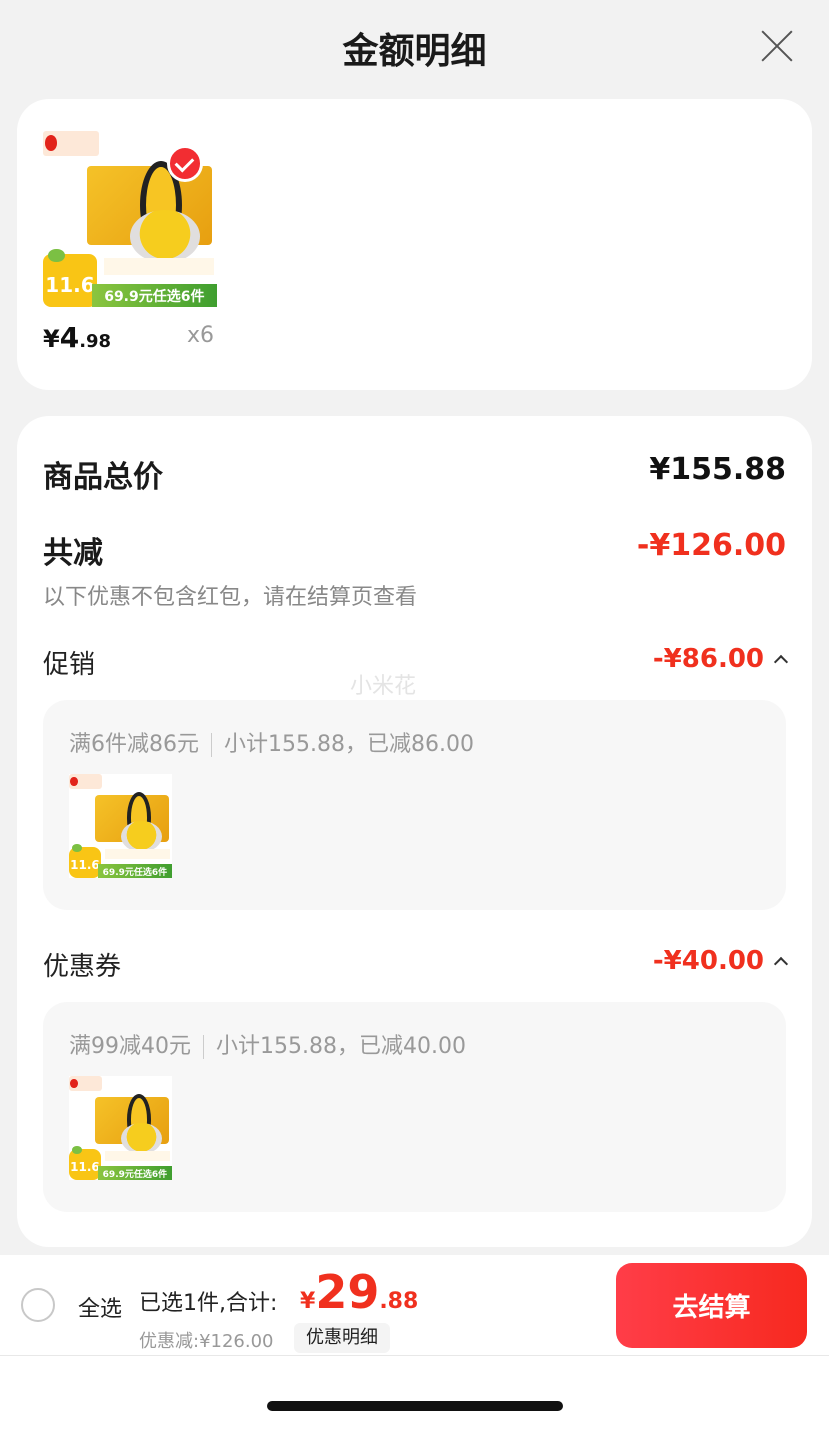 The image size is (829, 1429). I want to click on reduce-label: 共减, so click(73, 553).